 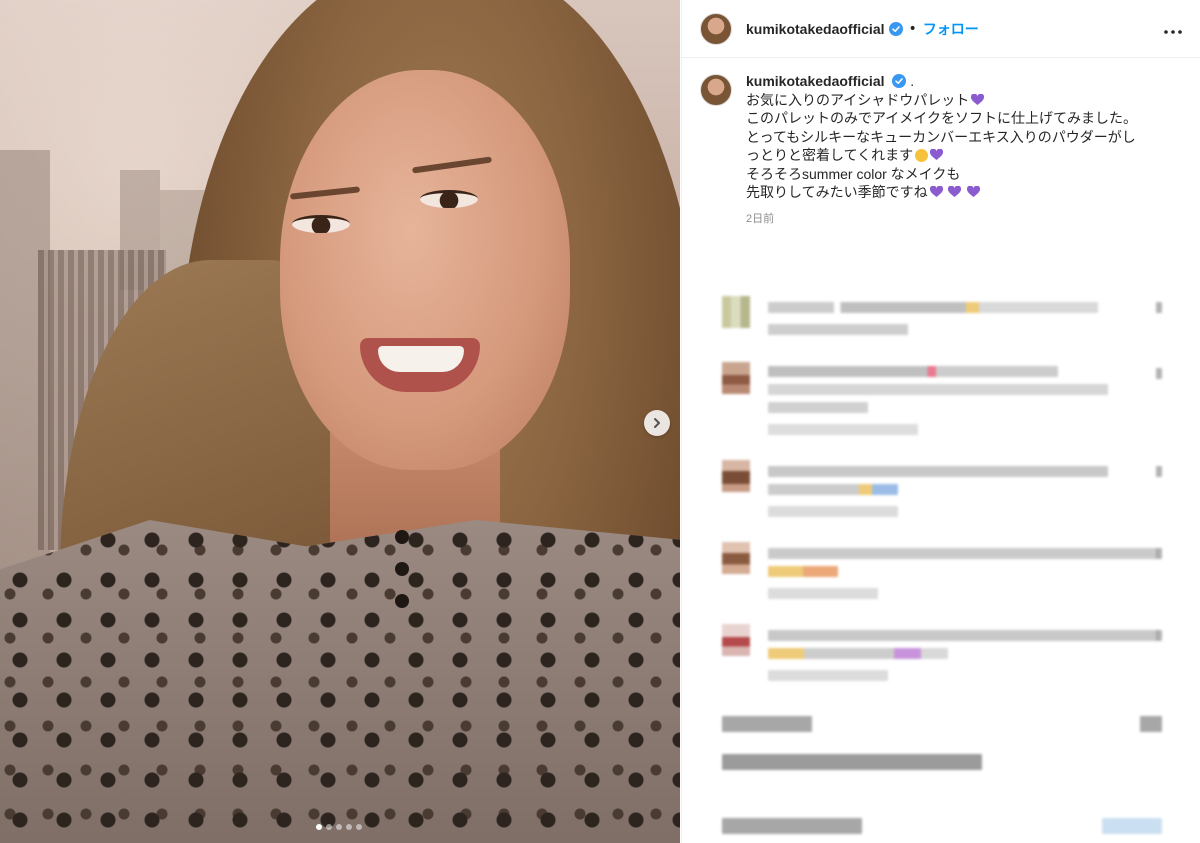 What do you see at coordinates (319, 827) in the screenshot?
I see `carousel-dot-active` at bounding box center [319, 827].